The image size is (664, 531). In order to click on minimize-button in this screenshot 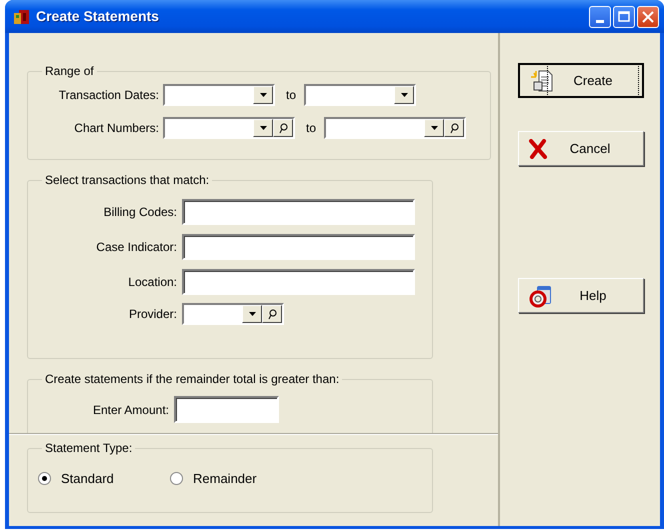, I will do `click(600, 17)`.